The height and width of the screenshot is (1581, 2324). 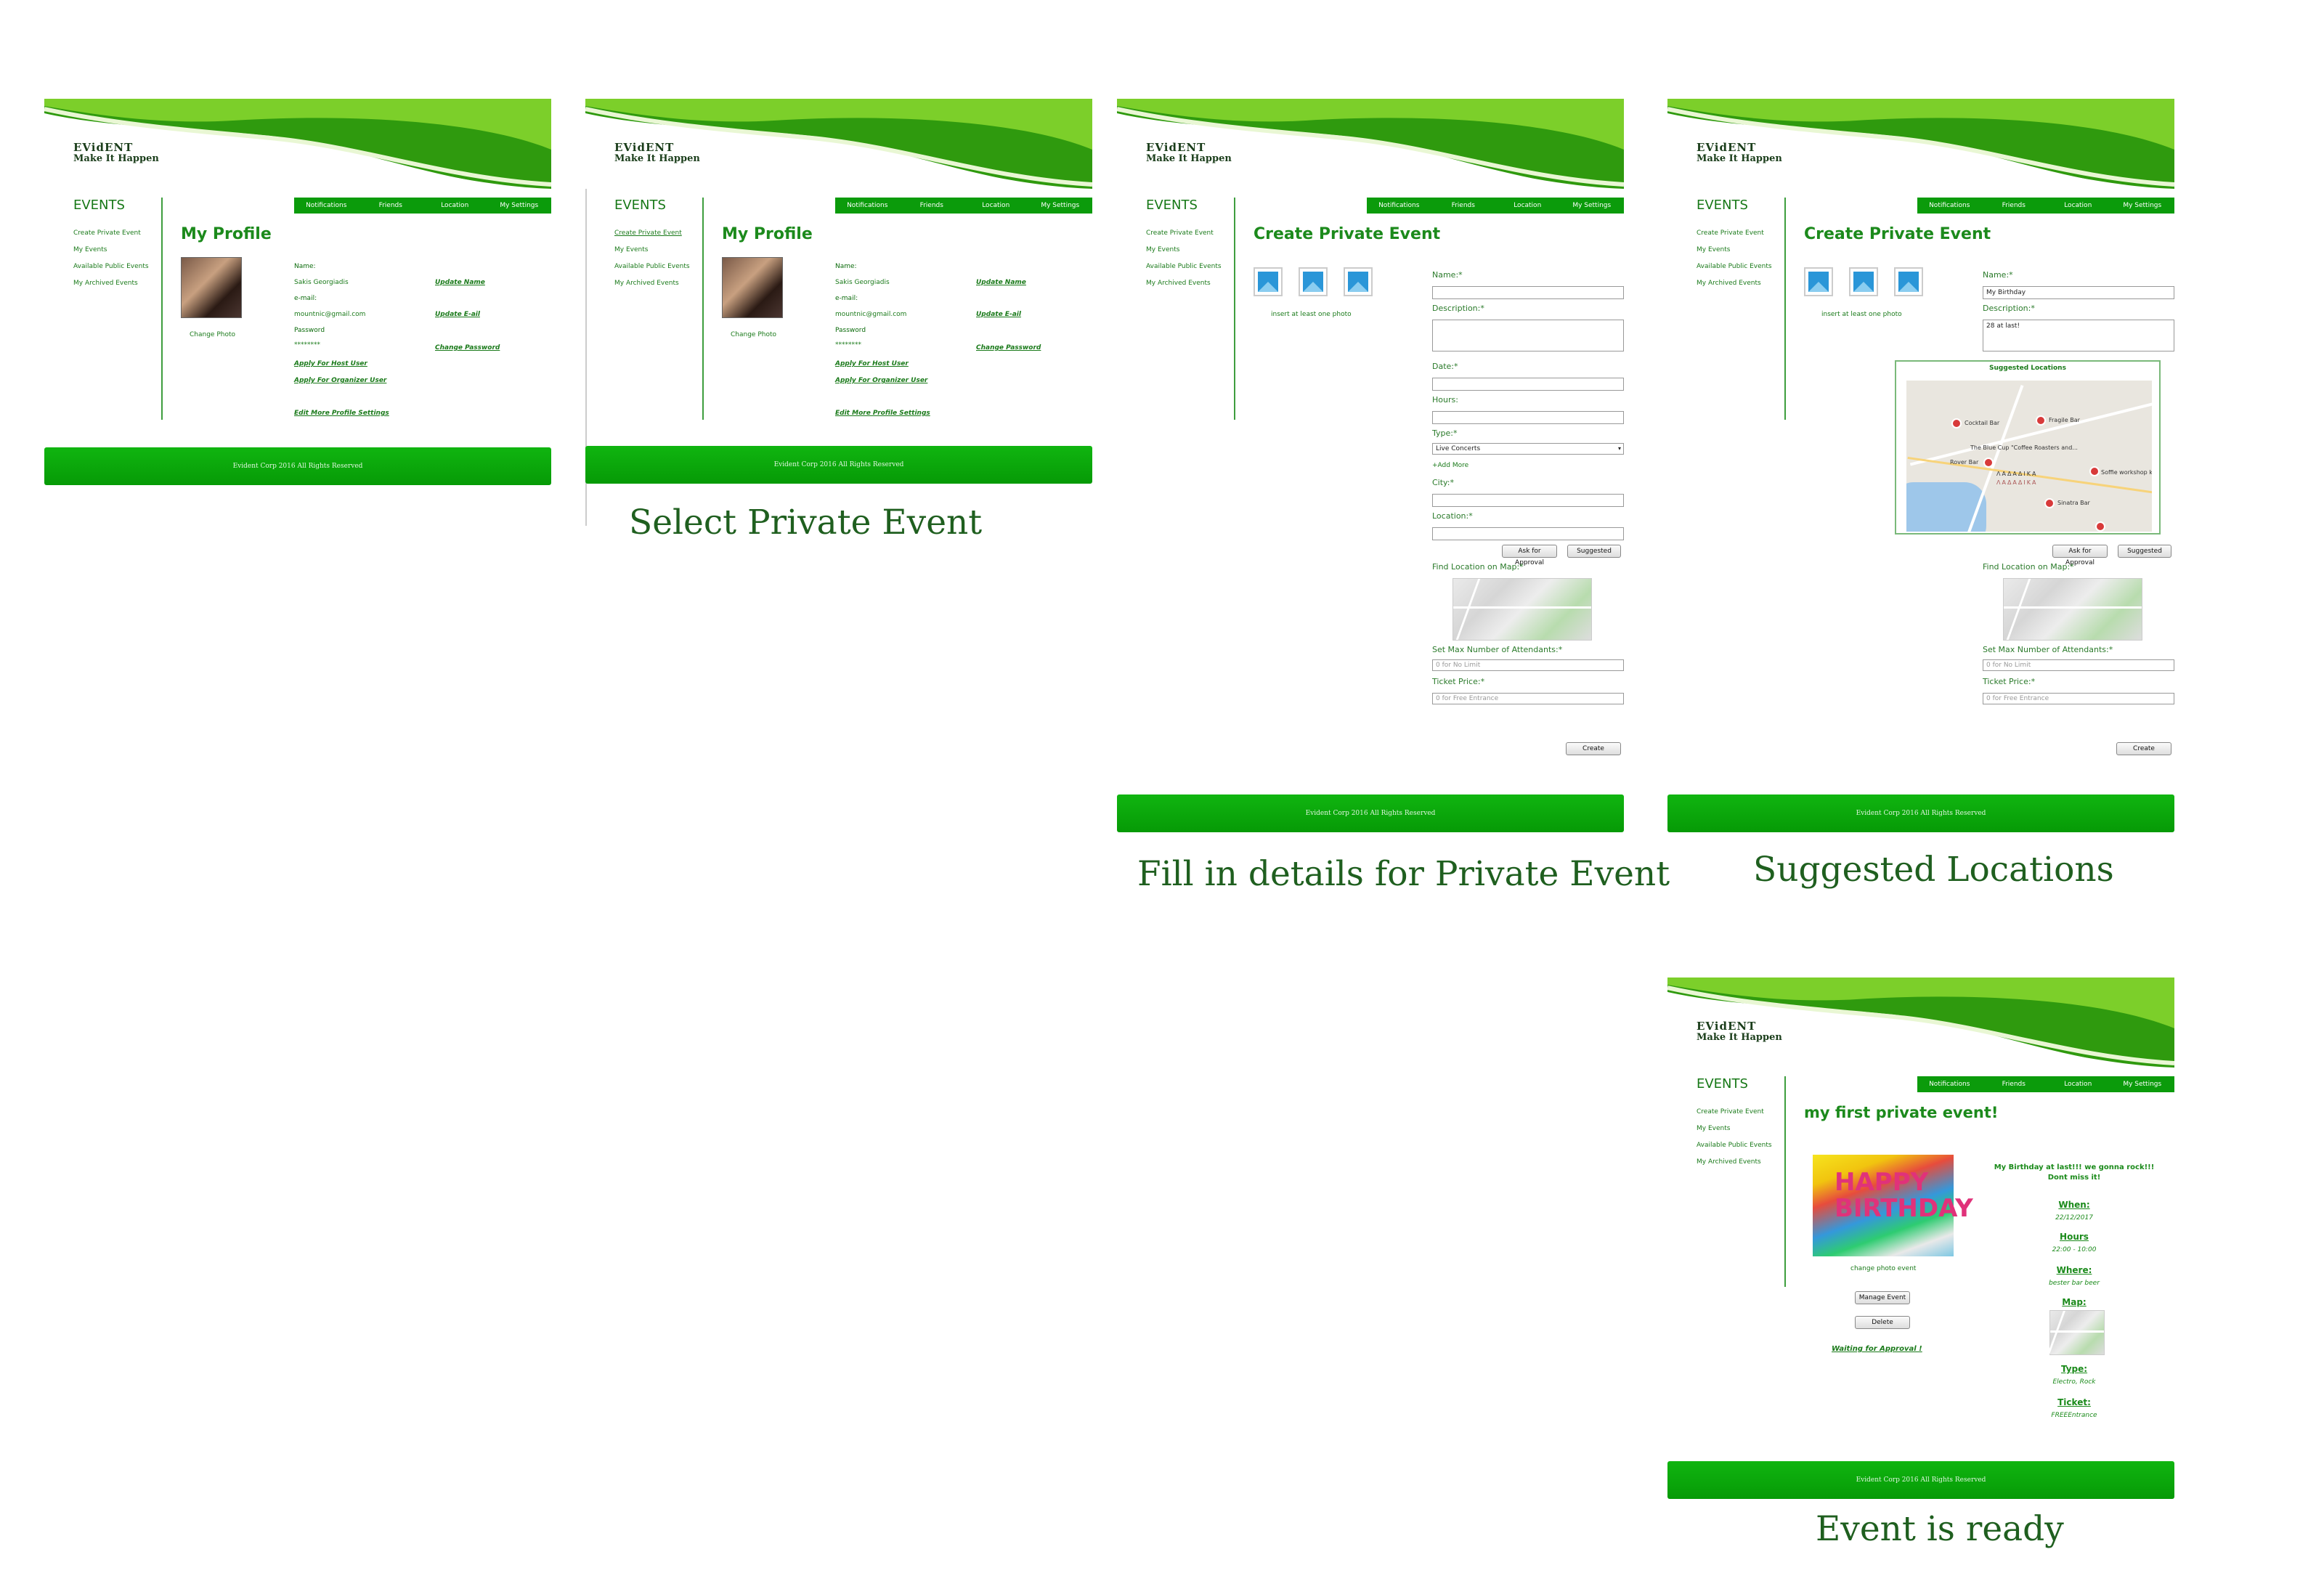 I want to click on location-input, so click(x=1528, y=533).